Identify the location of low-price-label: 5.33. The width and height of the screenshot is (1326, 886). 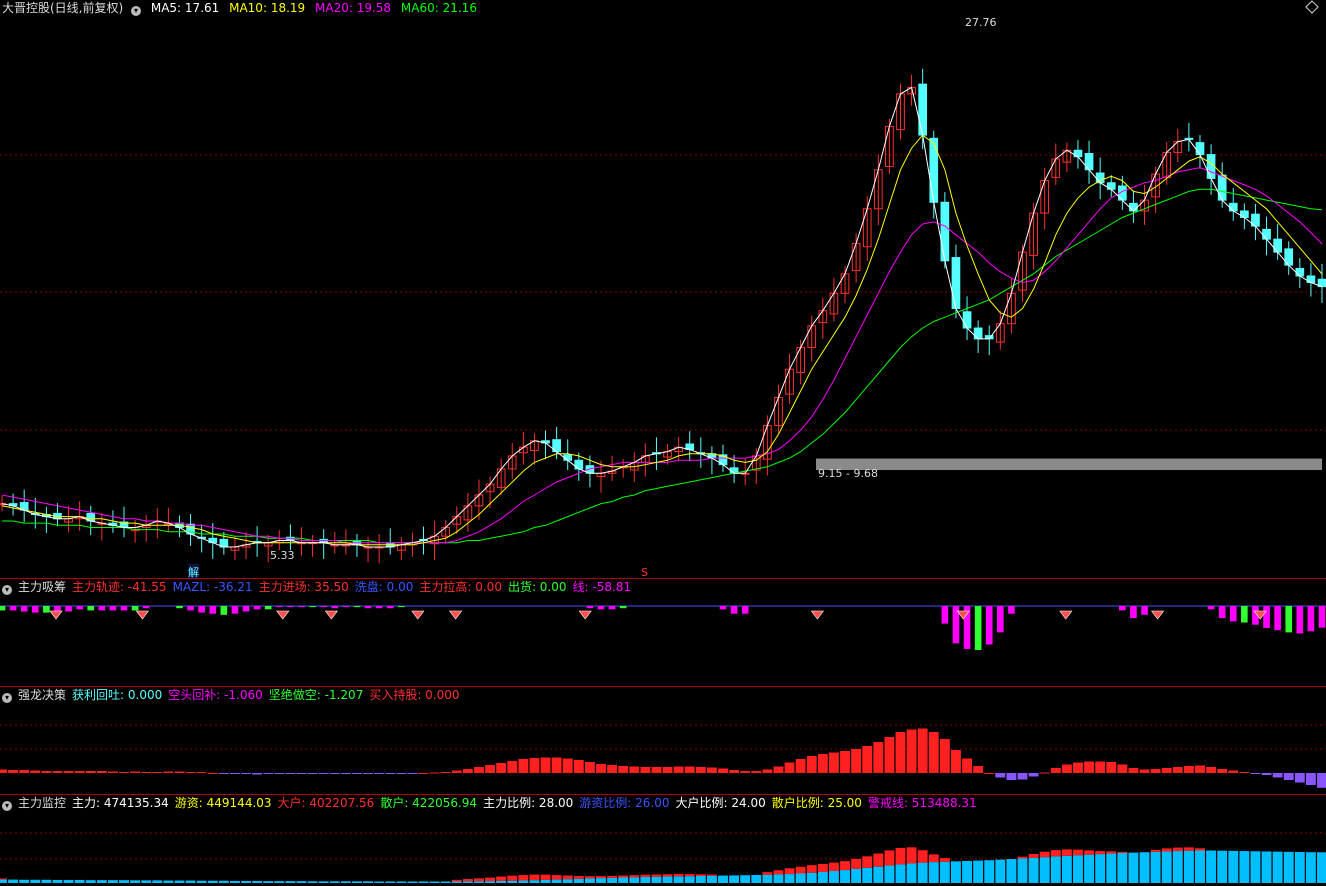
(282, 555).